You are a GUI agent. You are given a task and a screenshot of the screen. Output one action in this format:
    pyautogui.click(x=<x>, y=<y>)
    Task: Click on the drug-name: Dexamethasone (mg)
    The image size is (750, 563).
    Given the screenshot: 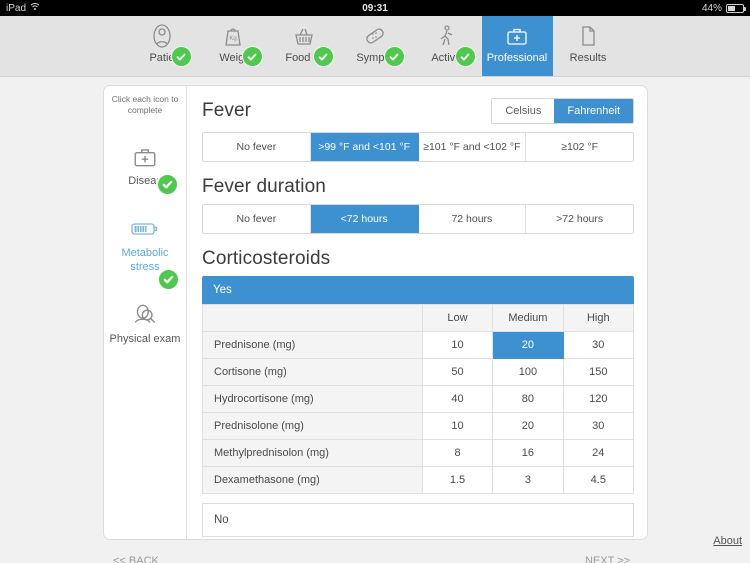 What is the action you would take?
    pyautogui.click(x=312, y=480)
    